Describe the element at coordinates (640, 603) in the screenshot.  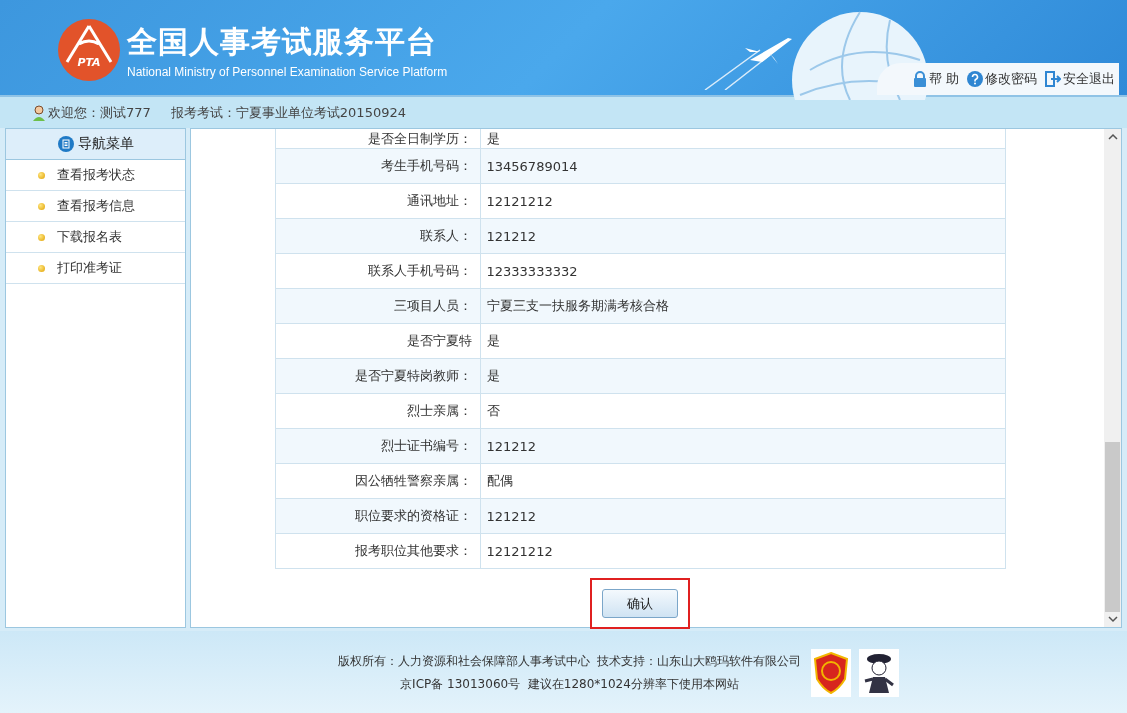
I see `confirm-button: 确认` at that location.